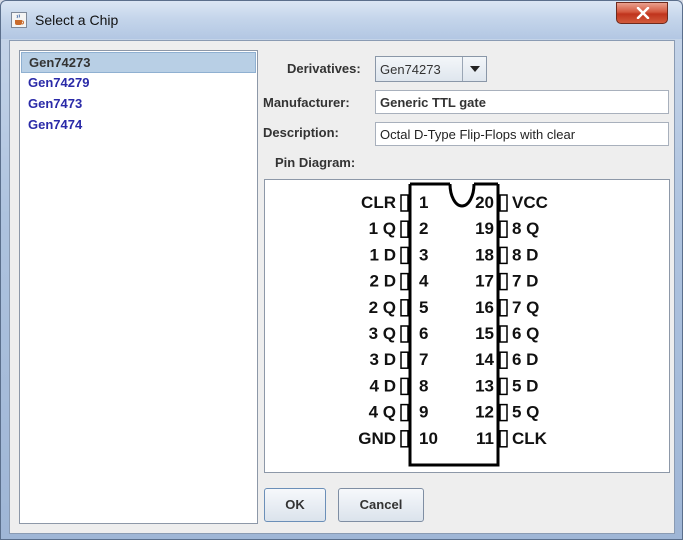  I want to click on pin-left-name: CLR, so click(378, 202).